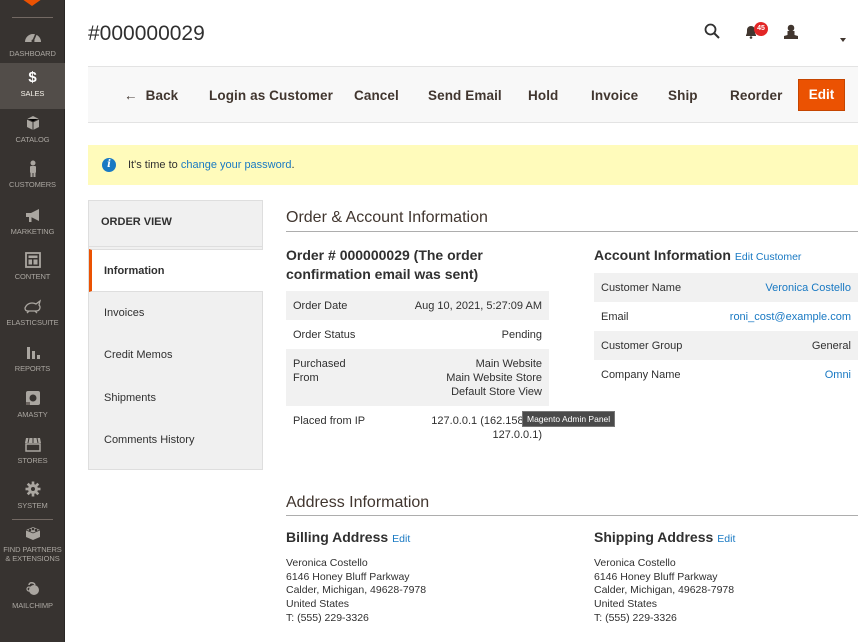 The width and height of the screenshot is (864, 642). What do you see at coordinates (808, 287) in the screenshot?
I see `customer-name-link: Veronica Costello` at bounding box center [808, 287].